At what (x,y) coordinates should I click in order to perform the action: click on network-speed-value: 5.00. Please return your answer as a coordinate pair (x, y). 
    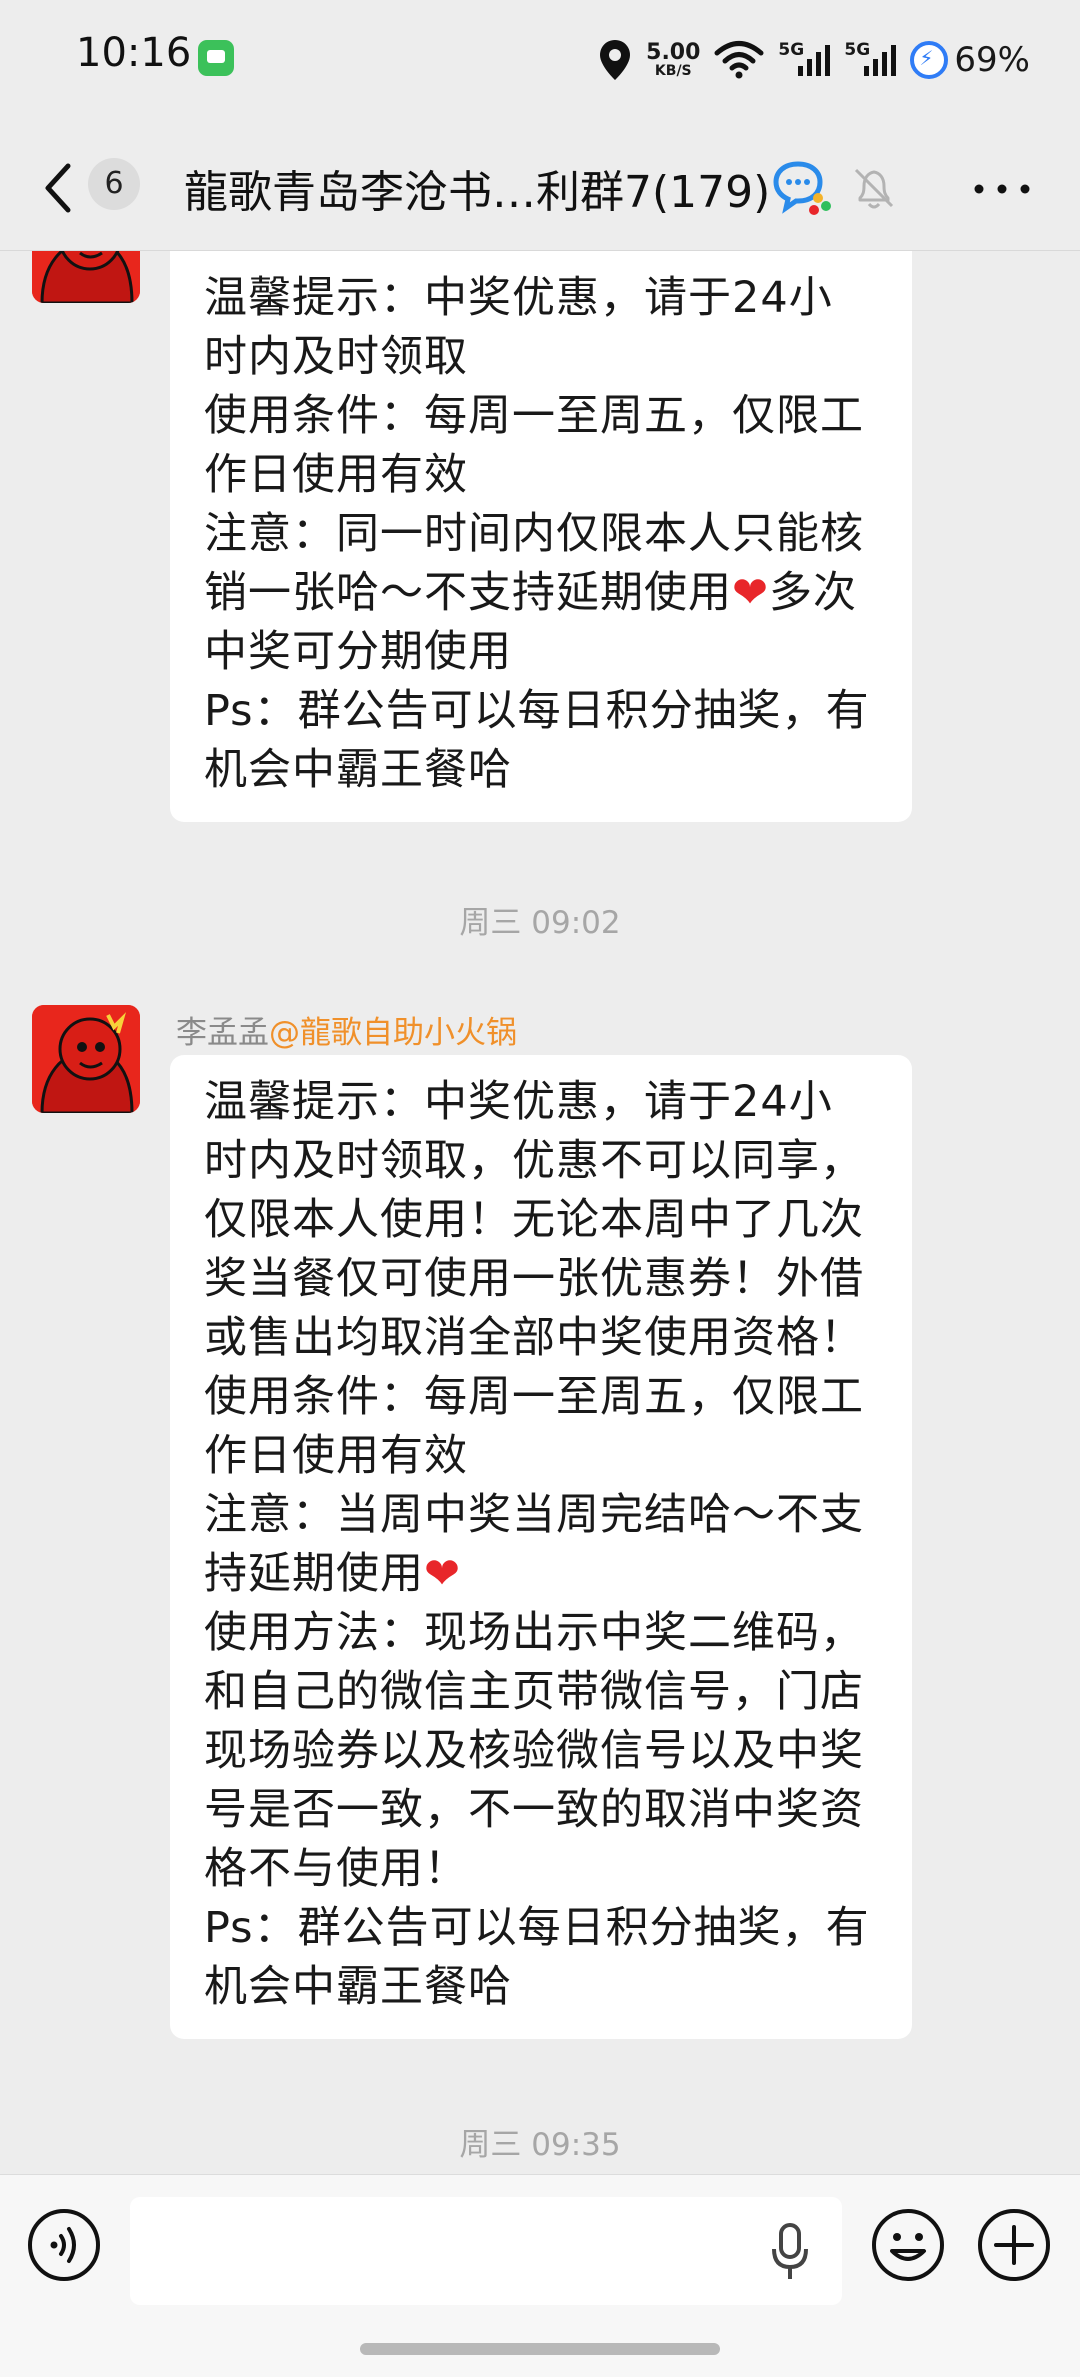
    Looking at the image, I should click on (673, 52).